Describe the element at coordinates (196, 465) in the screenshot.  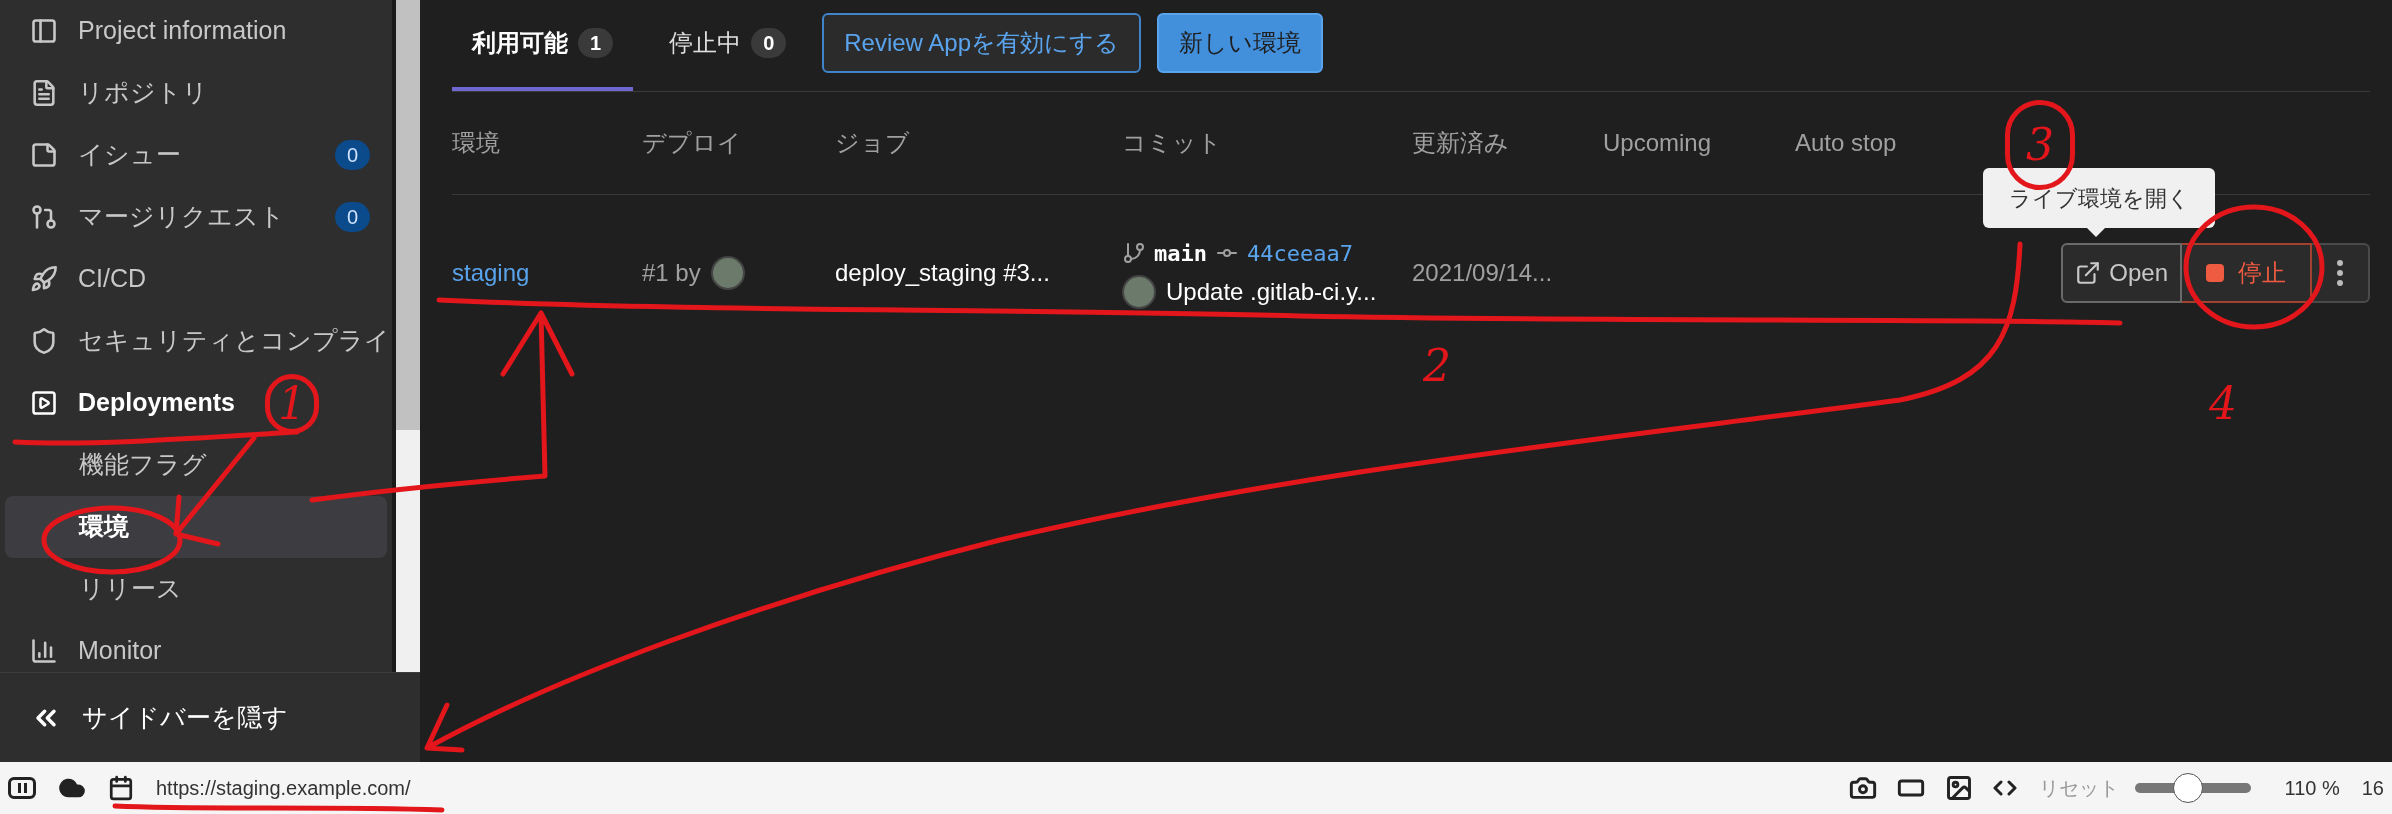
I see `sidebar-subitem: 機能フラグ` at that location.